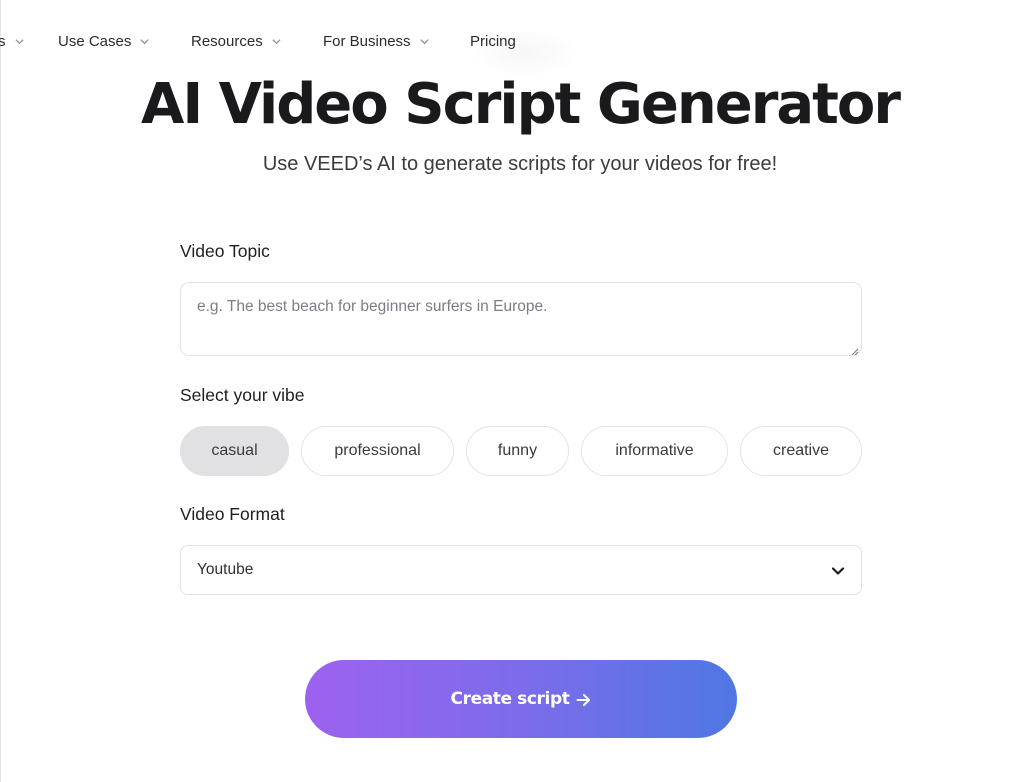 This screenshot has width=1024, height=782. What do you see at coordinates (377, 451) in the screenshot?
I see `vibe-option-professional: professional` at bounding box center [377, 451].